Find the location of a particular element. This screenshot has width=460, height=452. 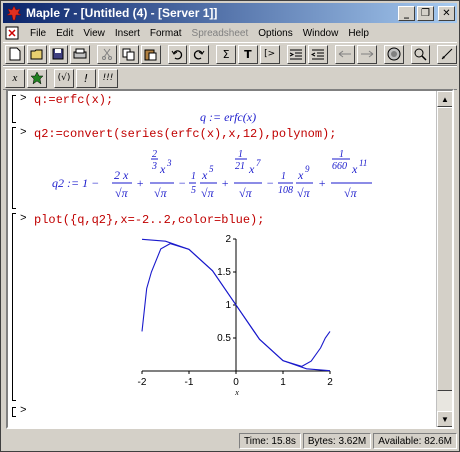

prompt: > is located at coordinates (23, 219).